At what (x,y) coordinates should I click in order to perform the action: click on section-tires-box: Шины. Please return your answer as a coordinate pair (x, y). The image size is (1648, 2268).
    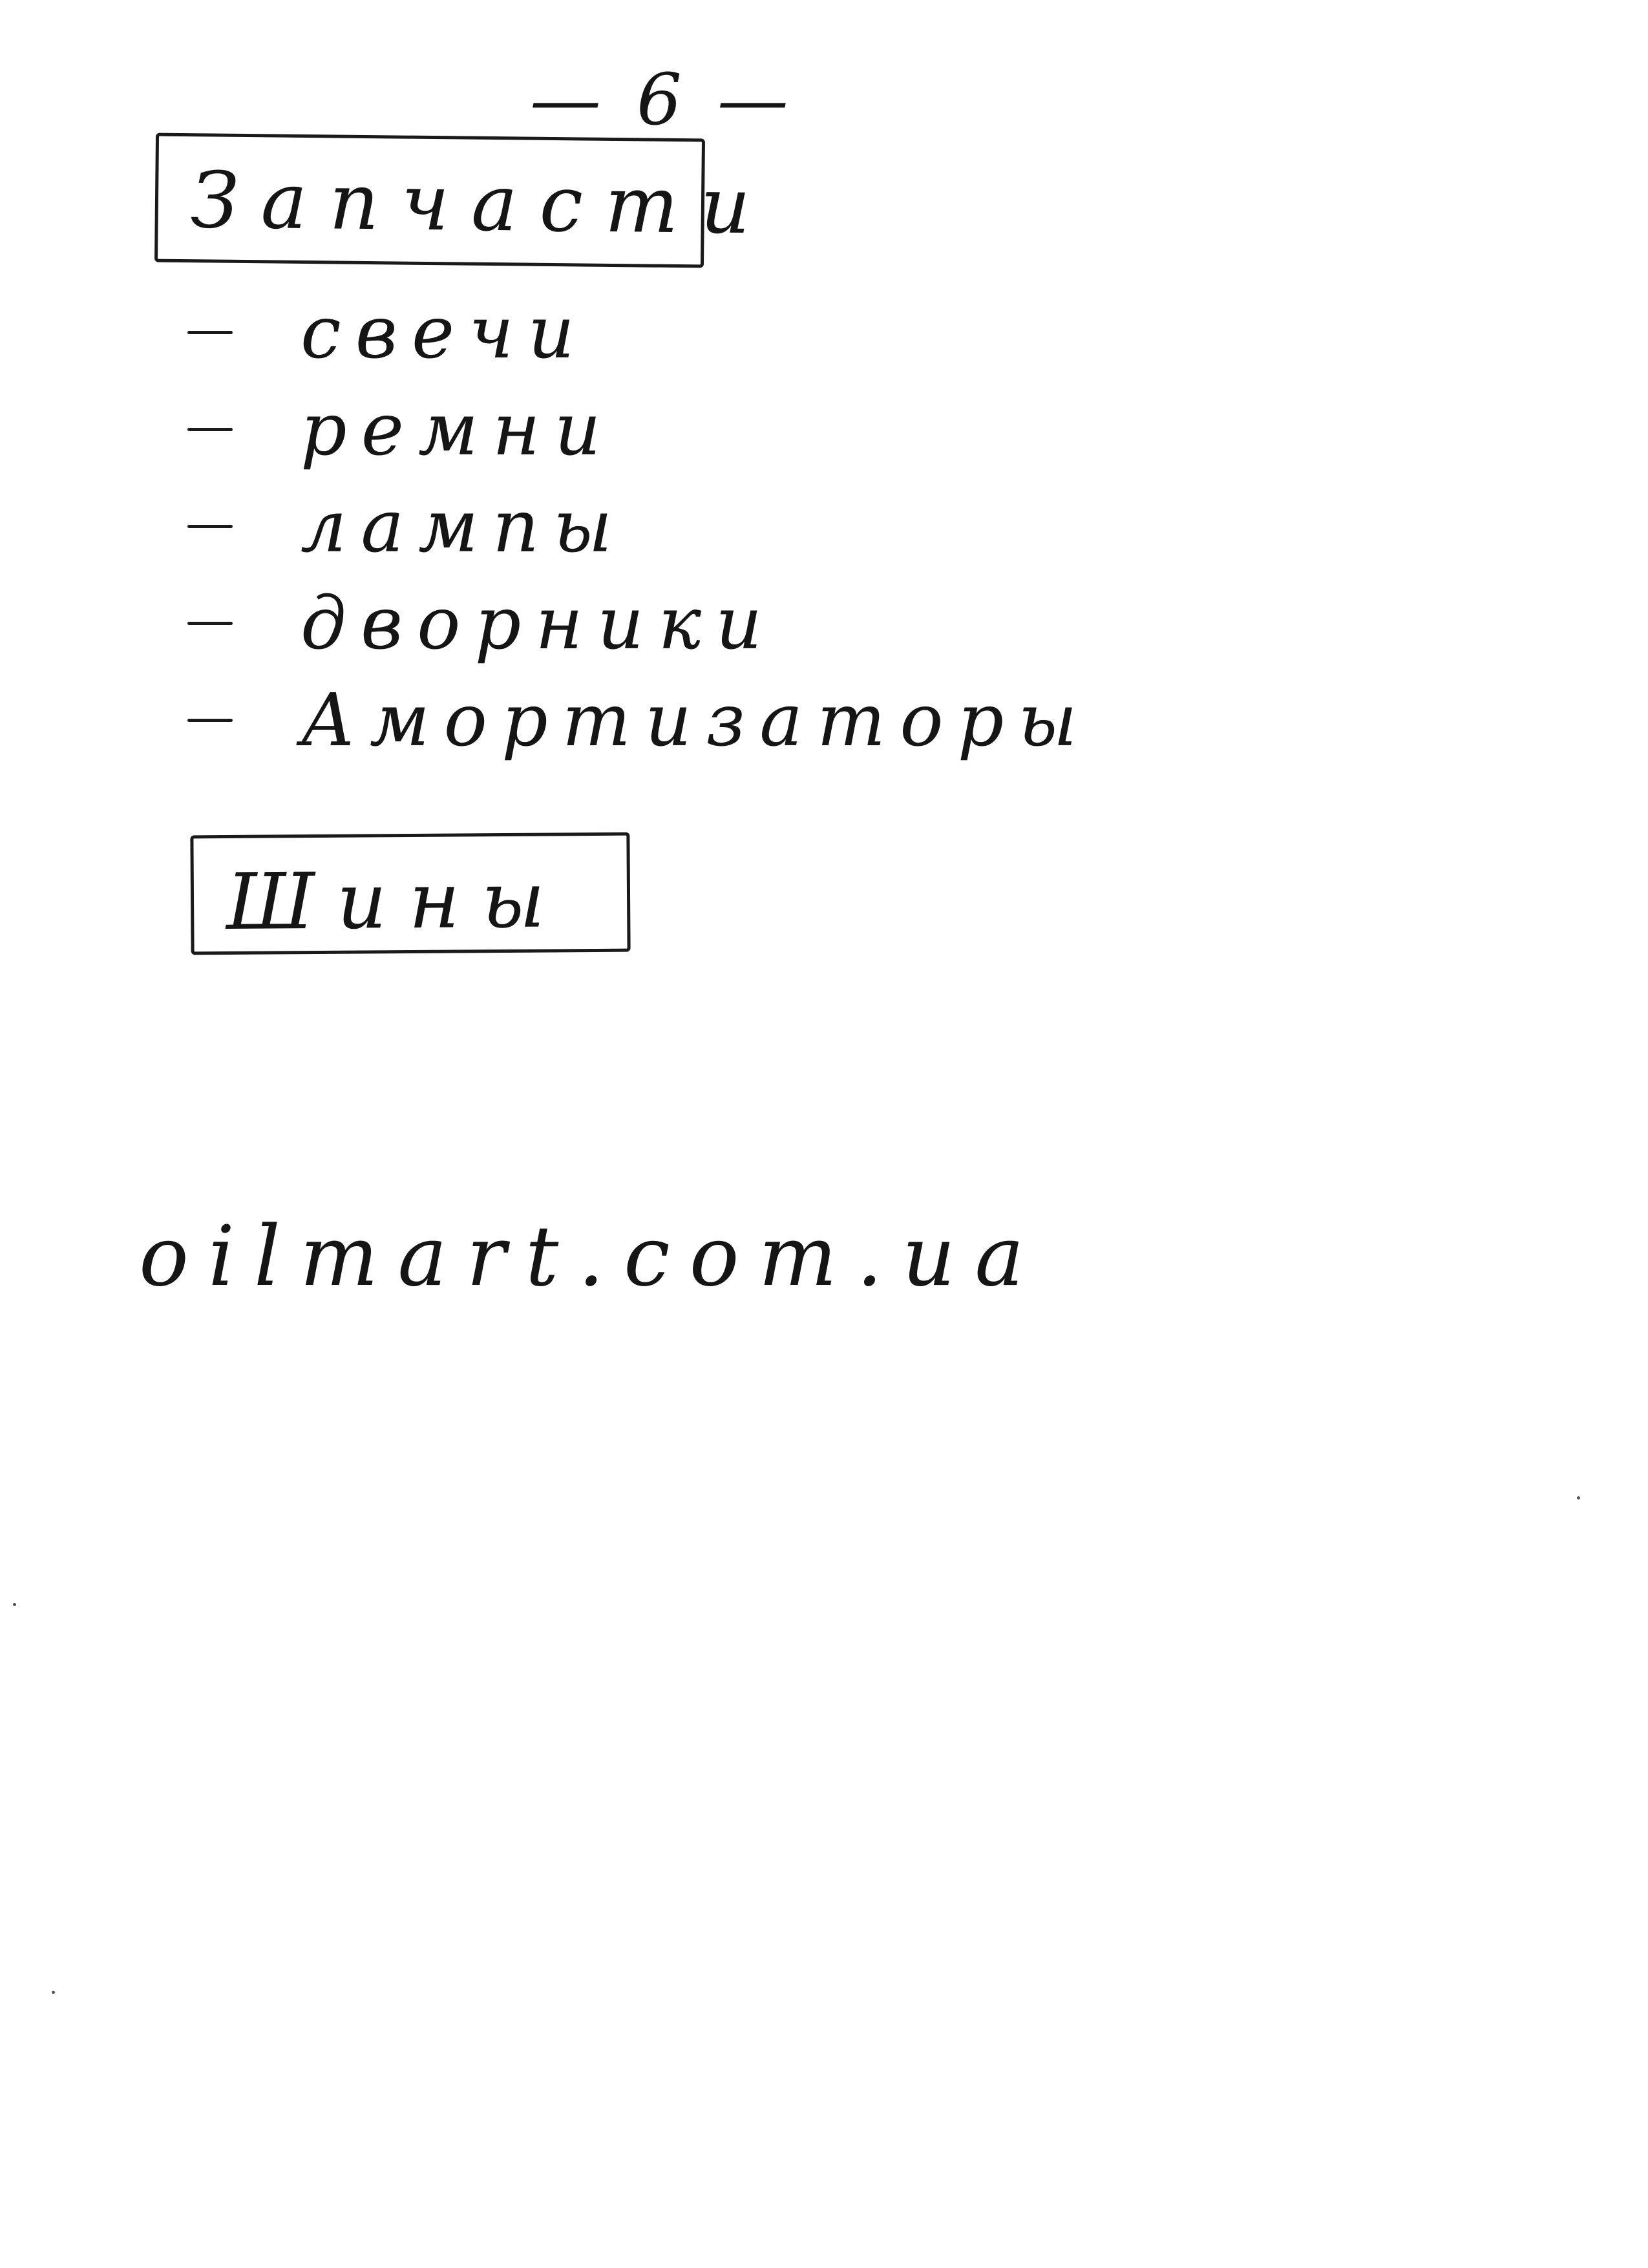
    Looking at the image, I should click on (410, 893).